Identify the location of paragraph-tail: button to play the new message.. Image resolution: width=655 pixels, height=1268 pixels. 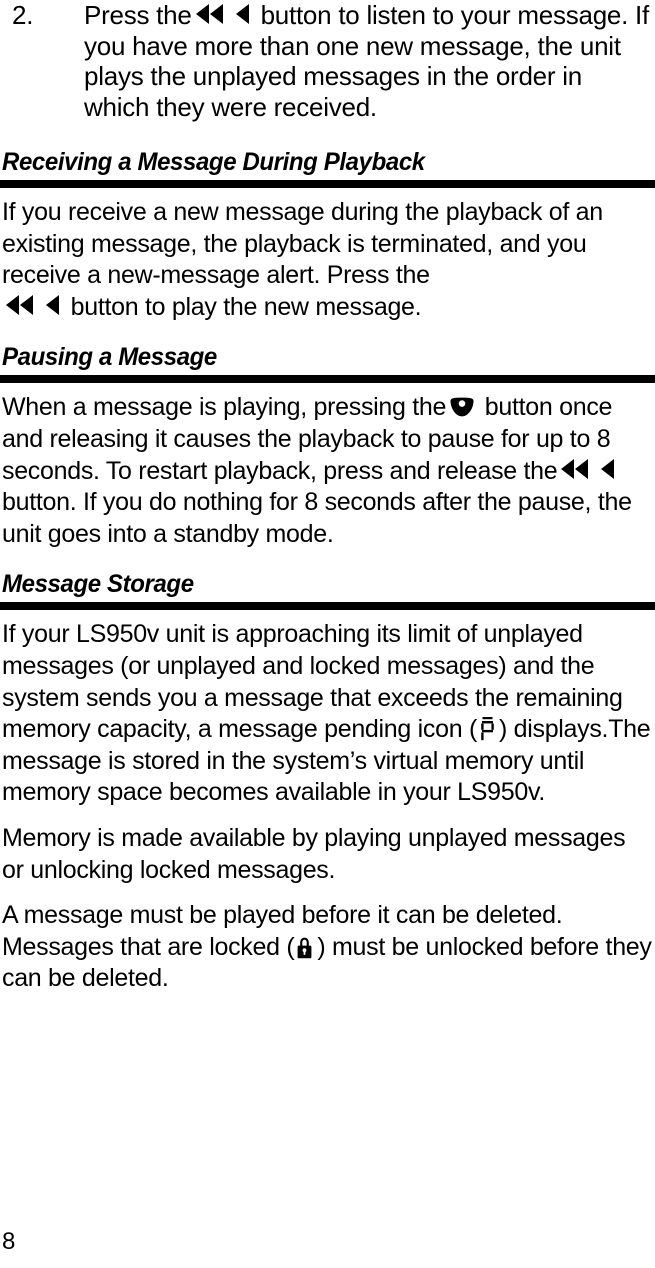
(246, 306).